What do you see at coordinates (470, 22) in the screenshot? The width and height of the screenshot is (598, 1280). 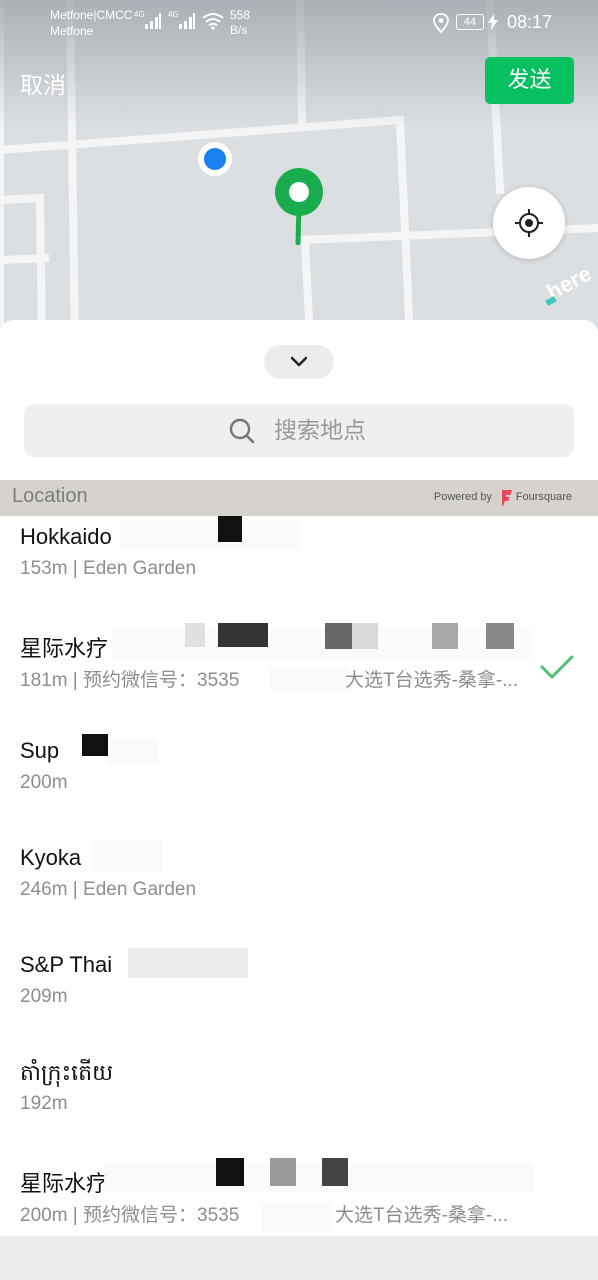 I see `battery-icon: 44` at bounding box center [470, 22].